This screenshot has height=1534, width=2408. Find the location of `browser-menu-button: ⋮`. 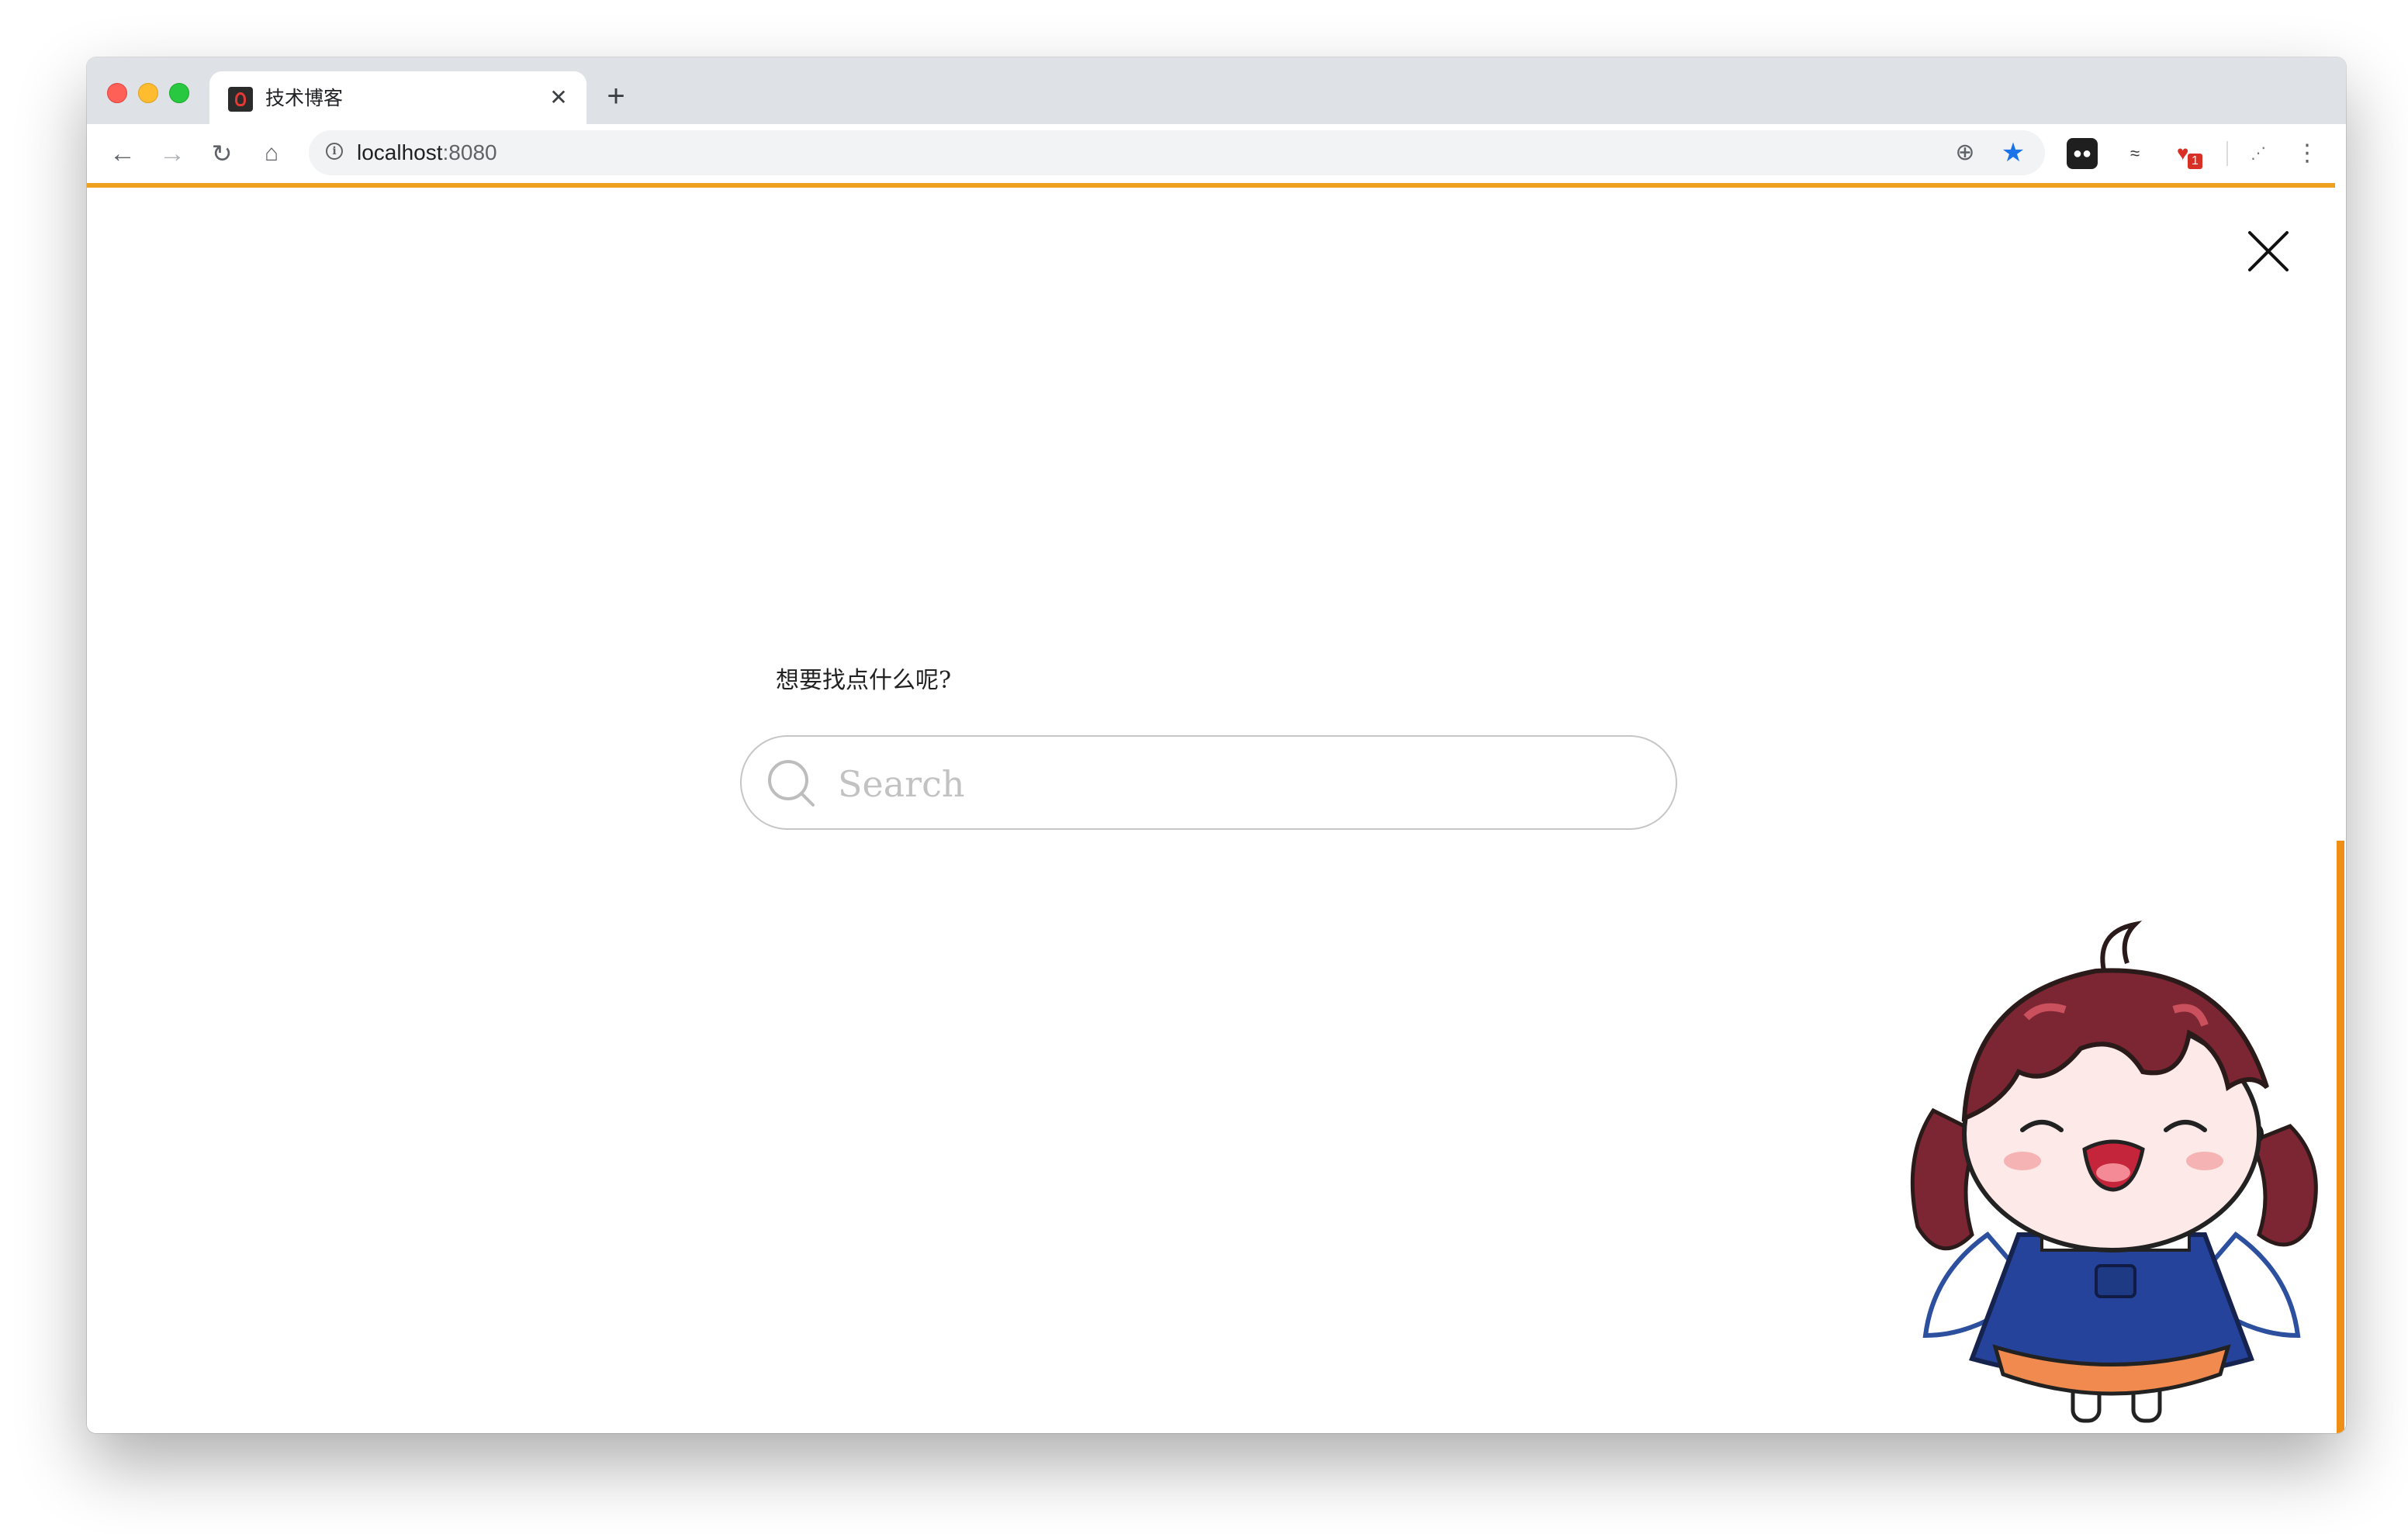

browser-menu-button: ⋮ is located at coordinates (2307, 153).